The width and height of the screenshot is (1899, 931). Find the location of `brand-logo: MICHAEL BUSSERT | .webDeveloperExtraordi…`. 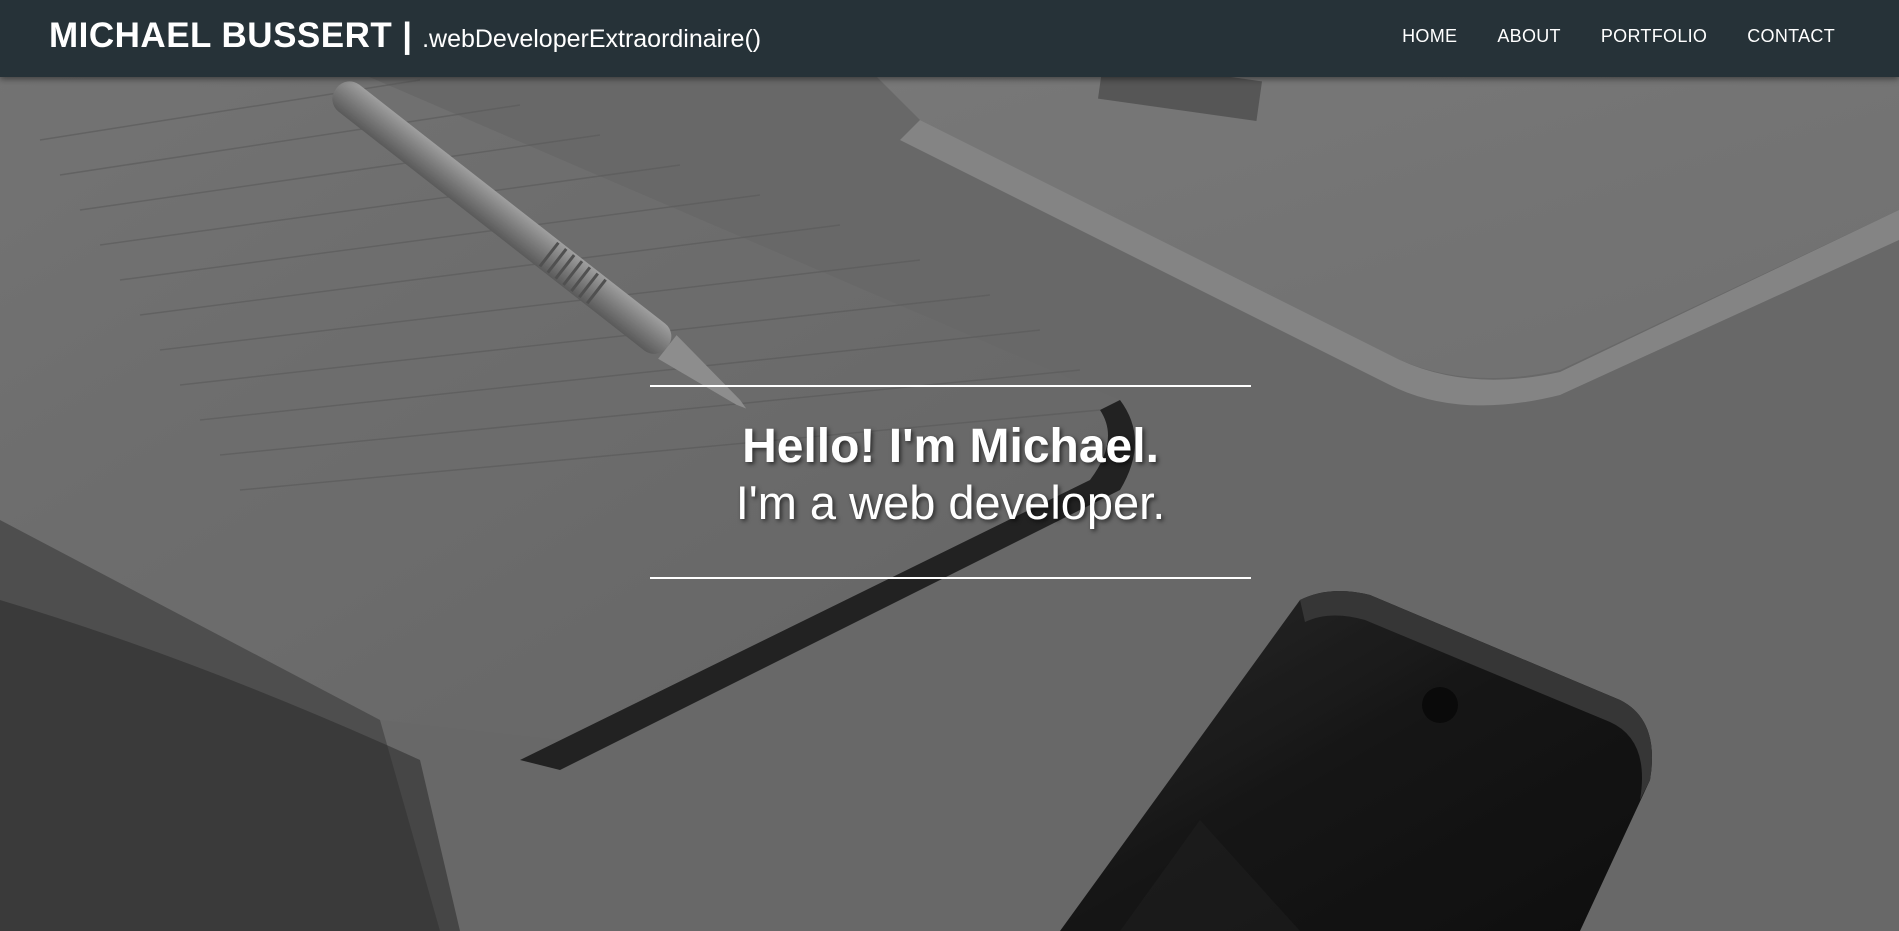

brand-logo: MICHAEL BUSSERT | .webDeveloperExtraordi… is located at coordinates (405, 36).